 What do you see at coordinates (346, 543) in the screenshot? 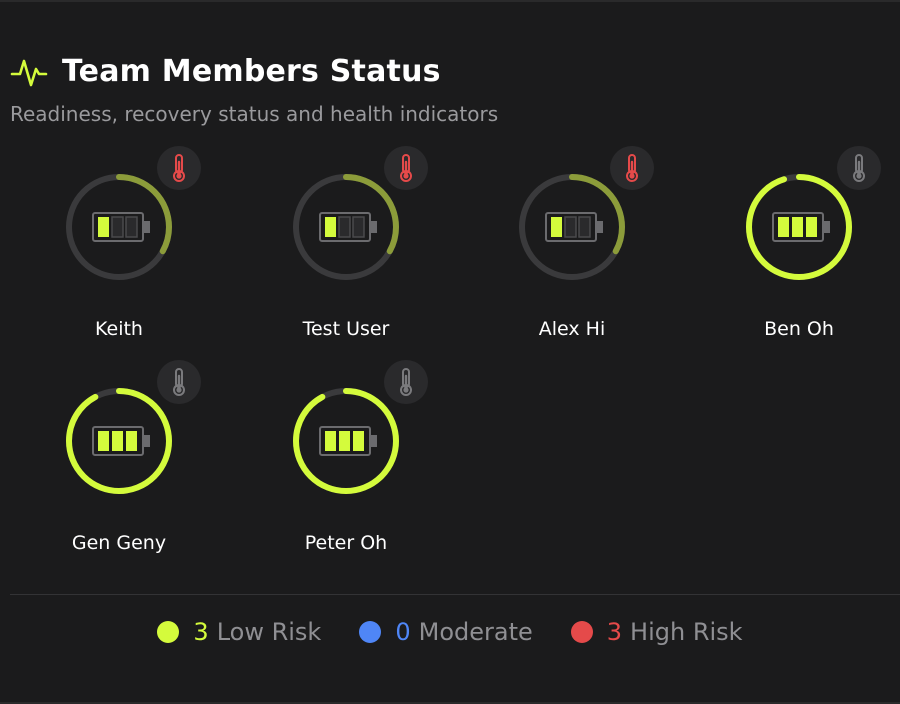
I see `member-name: Peter Oh` at bounding box center [346, 543].